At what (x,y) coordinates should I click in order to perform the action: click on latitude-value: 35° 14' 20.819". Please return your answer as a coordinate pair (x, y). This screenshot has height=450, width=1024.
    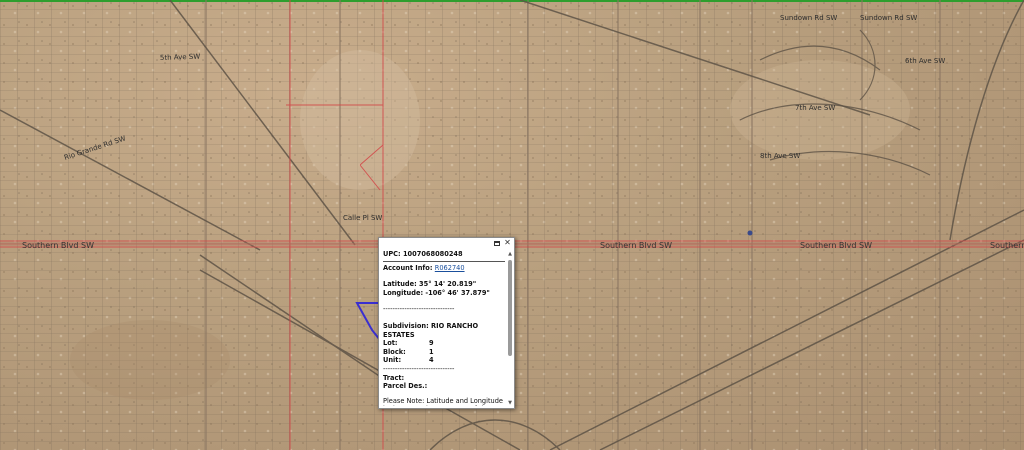
    Looking at the image, I should click on (448, 284).